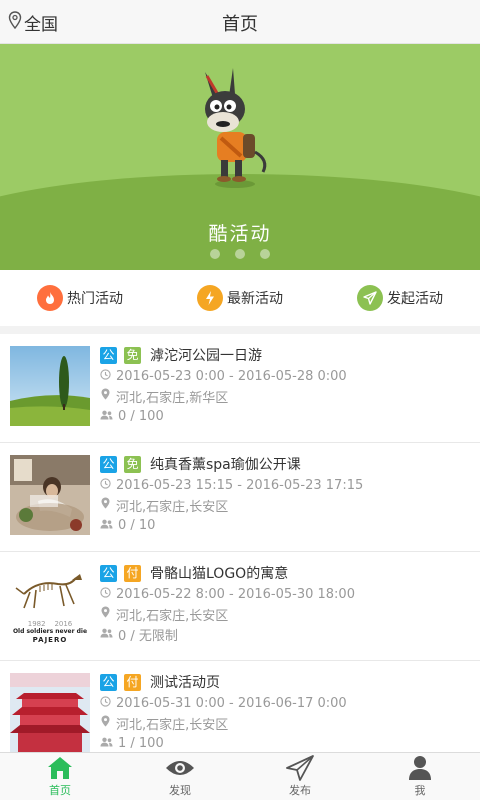 The width and height of the screenshot is (480, 800). I want to click on activity-time: 2016-05-23 0:00 - 2016-05-28 0:00, so click(231, 376).